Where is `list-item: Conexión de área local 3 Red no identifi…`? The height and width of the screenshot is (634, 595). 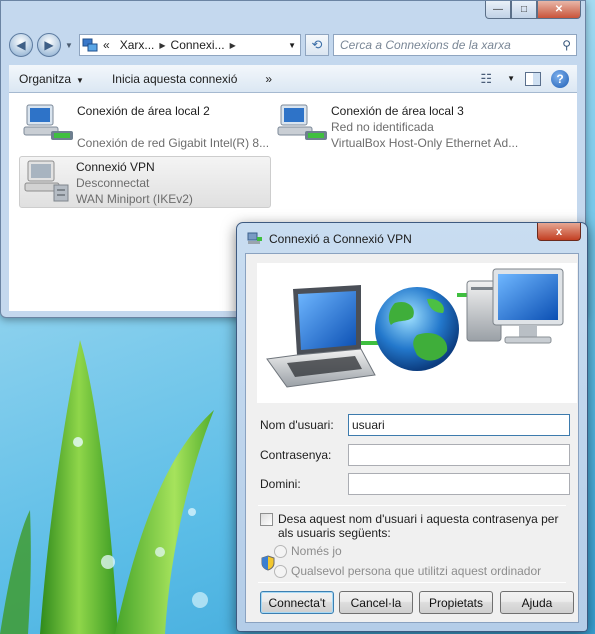 list-item: Conexión de área local 3 Red no identifi… is located at coordinates (396, 126).